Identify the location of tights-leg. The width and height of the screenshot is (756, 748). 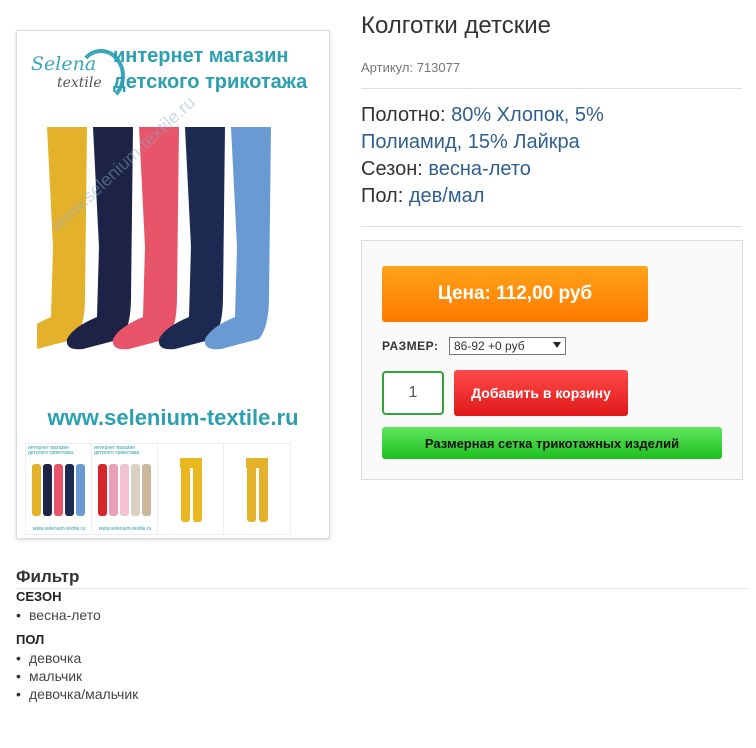
(62, 238).